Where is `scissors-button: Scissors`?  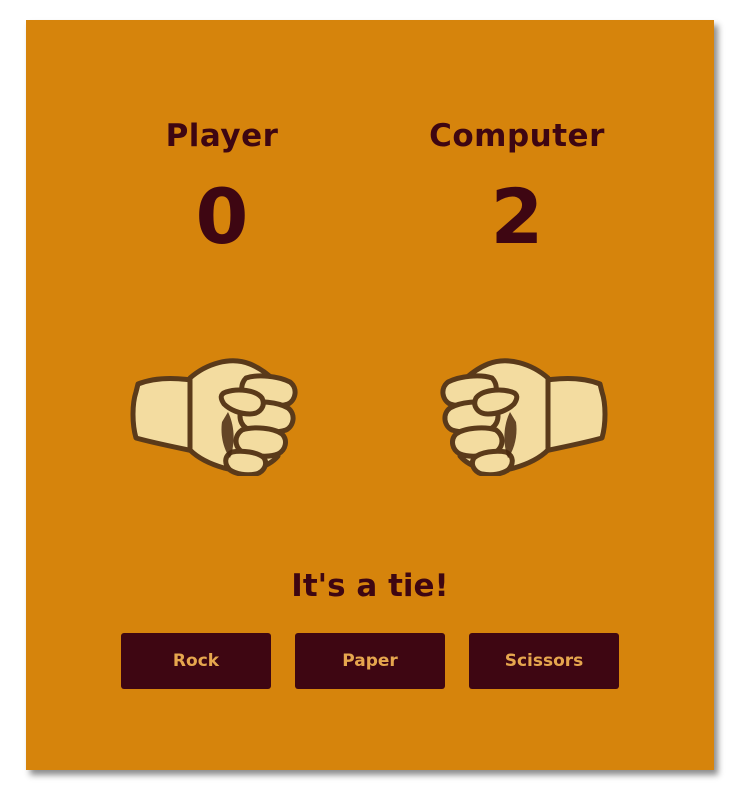
scissors-button: Scissors is located at coordinates (544, 661).